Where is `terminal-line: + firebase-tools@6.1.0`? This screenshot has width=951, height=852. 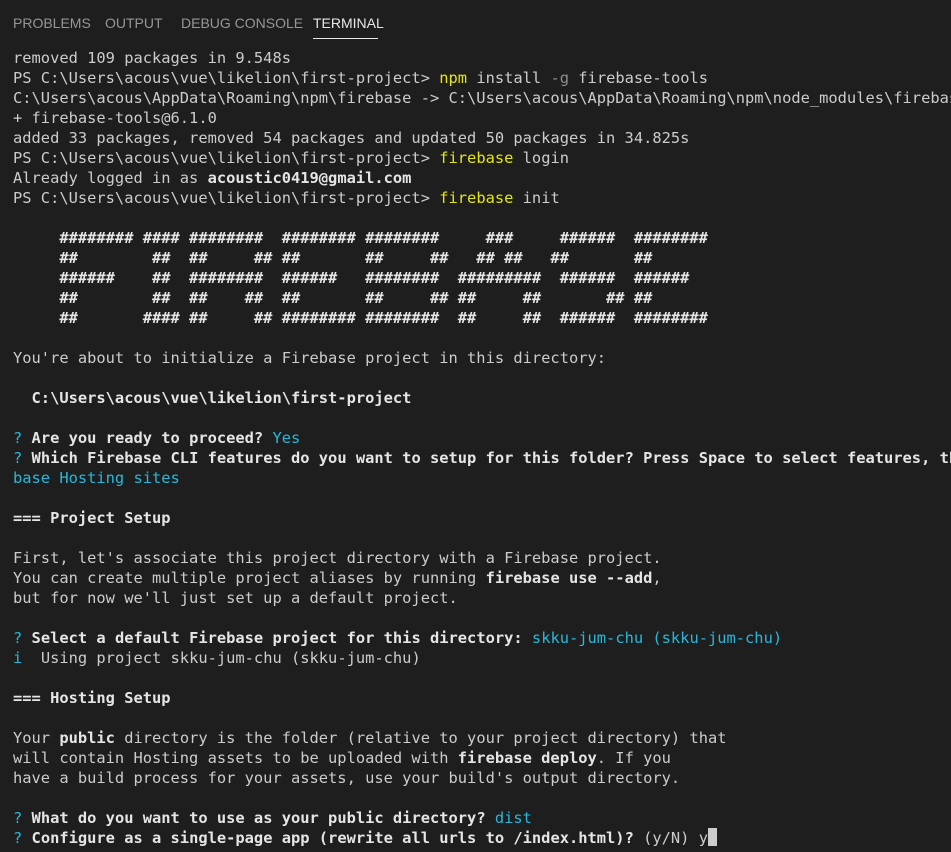
terminal-line: + firebase-tools@6.1.0 is located at coordinates (115, 118).